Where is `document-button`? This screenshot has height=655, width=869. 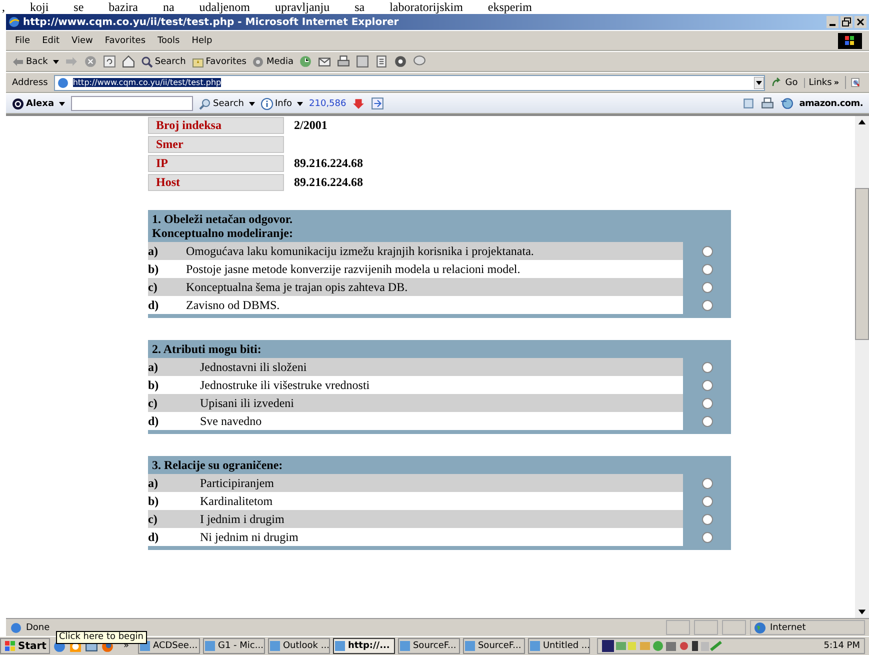 document-button is located at coordinates (381, 61).